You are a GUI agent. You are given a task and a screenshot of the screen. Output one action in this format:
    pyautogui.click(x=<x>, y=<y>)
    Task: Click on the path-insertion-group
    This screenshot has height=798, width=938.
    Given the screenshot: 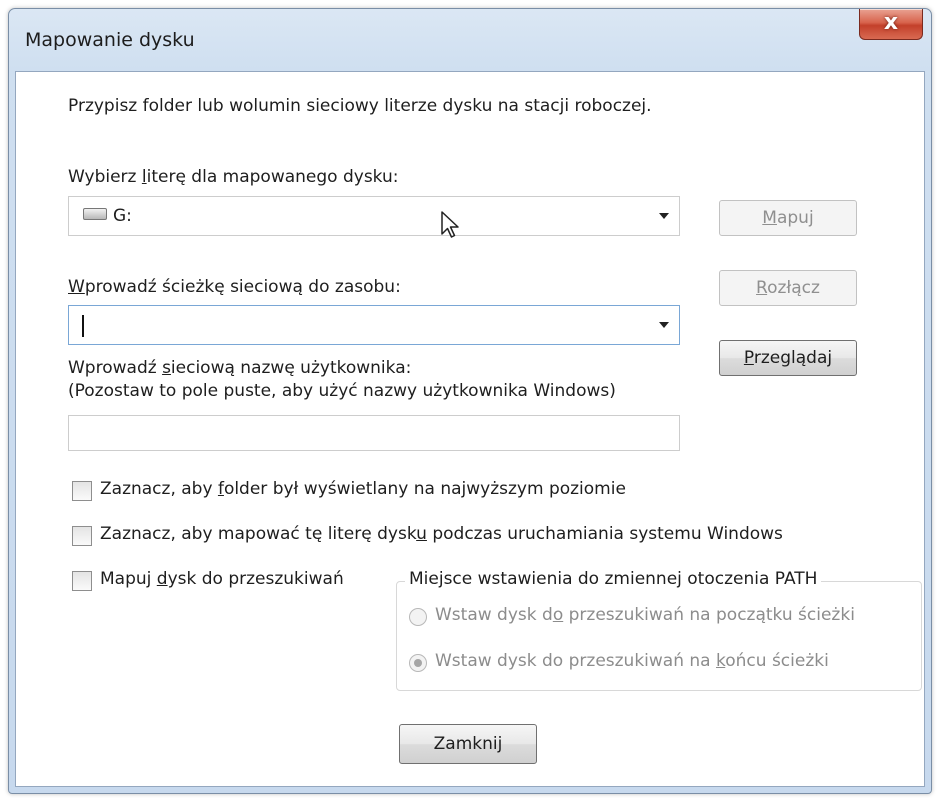 What is the action you would take?
    pyautogui.click(x=659, y=636)
    